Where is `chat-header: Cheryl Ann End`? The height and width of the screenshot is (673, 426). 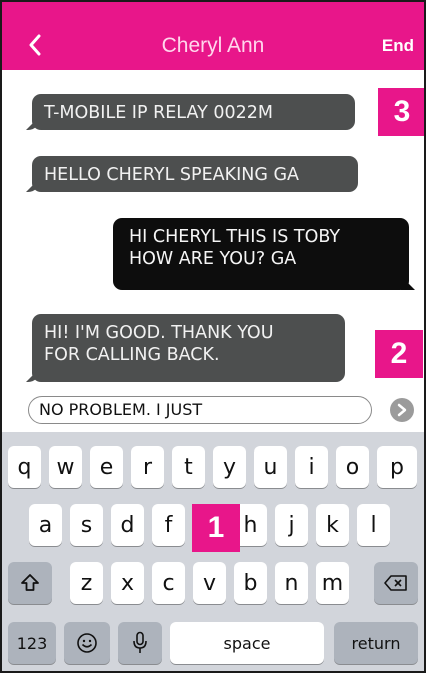
chat-header: Cheryl Ann End is located at coordinates (213, 36).